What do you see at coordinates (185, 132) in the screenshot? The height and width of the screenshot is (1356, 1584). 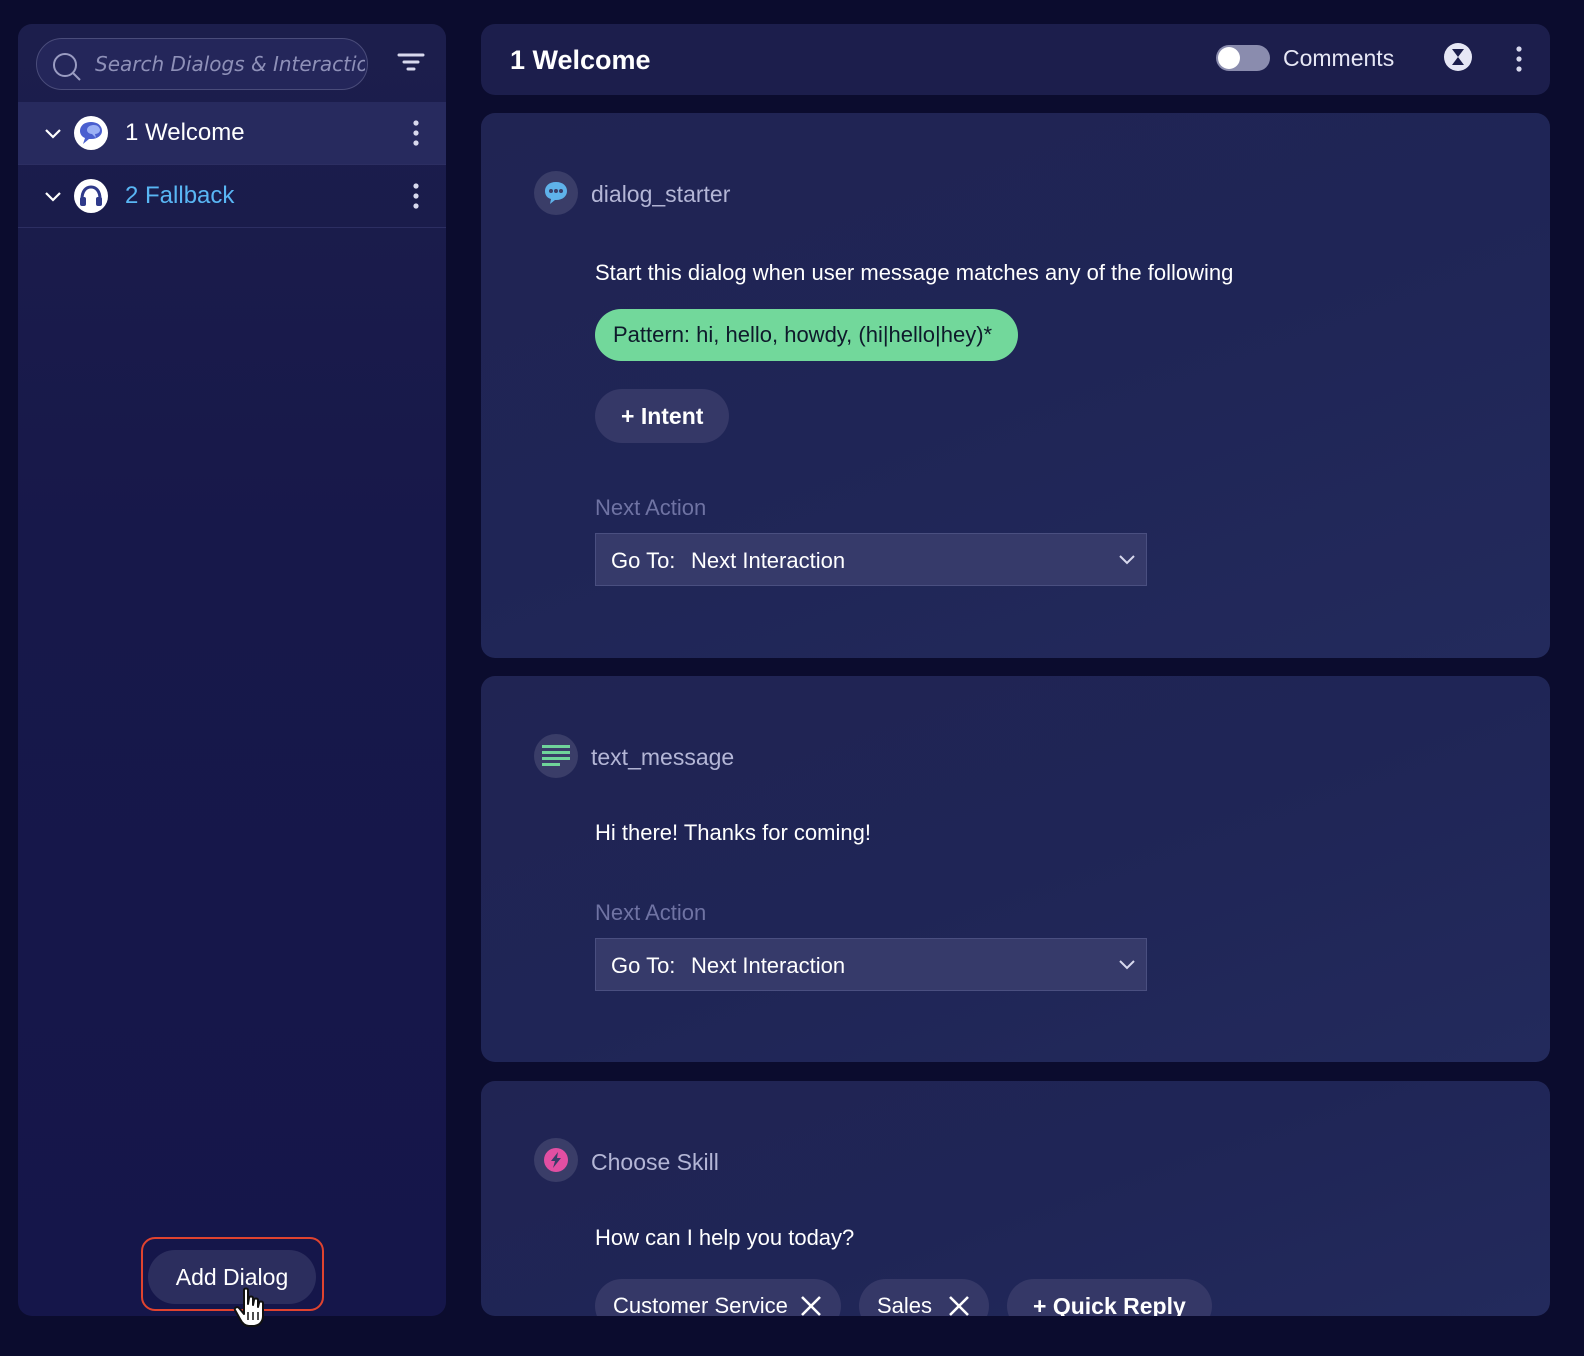 I see `dialog-label: 1 Welcome` at bounding box center [185, 132].